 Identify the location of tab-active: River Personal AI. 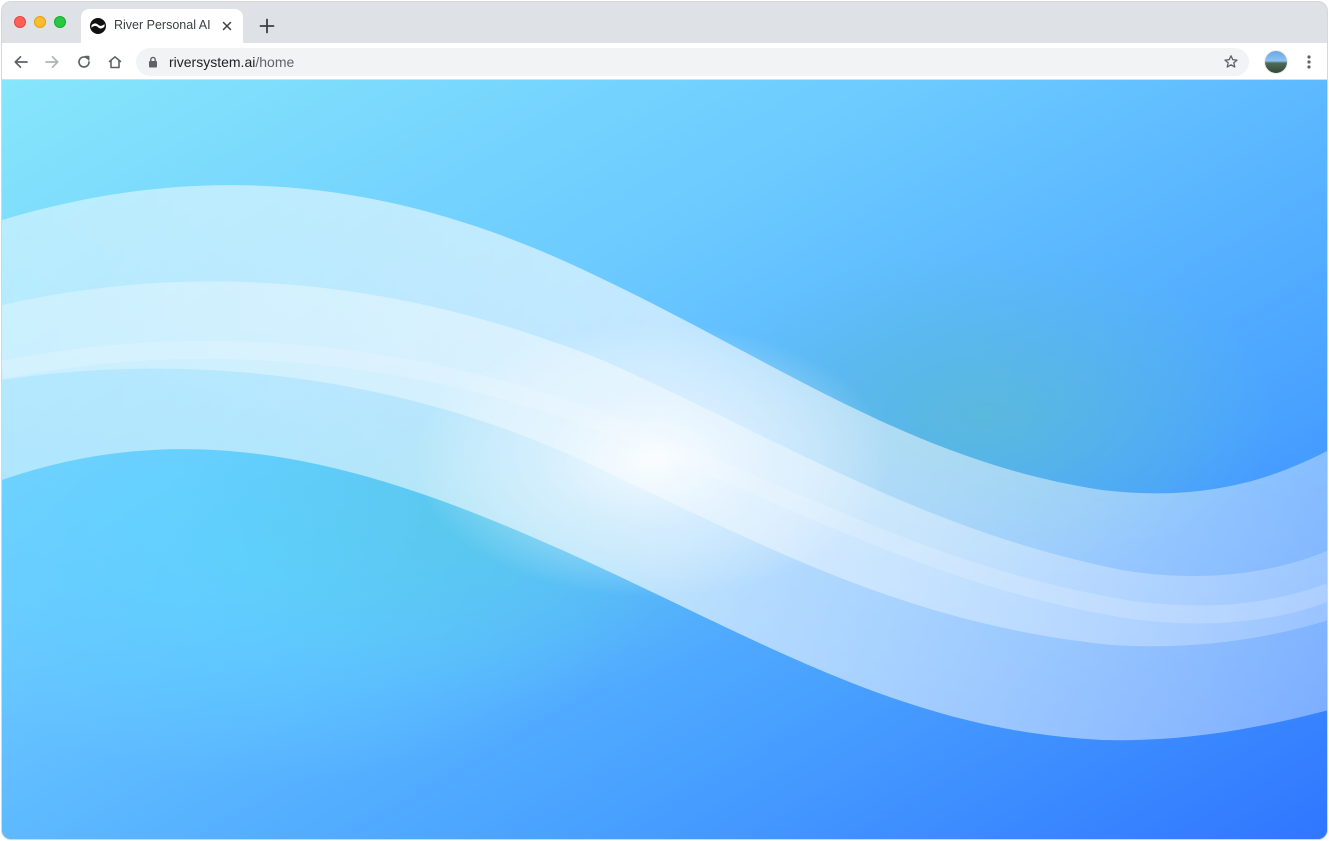
(162, 26).